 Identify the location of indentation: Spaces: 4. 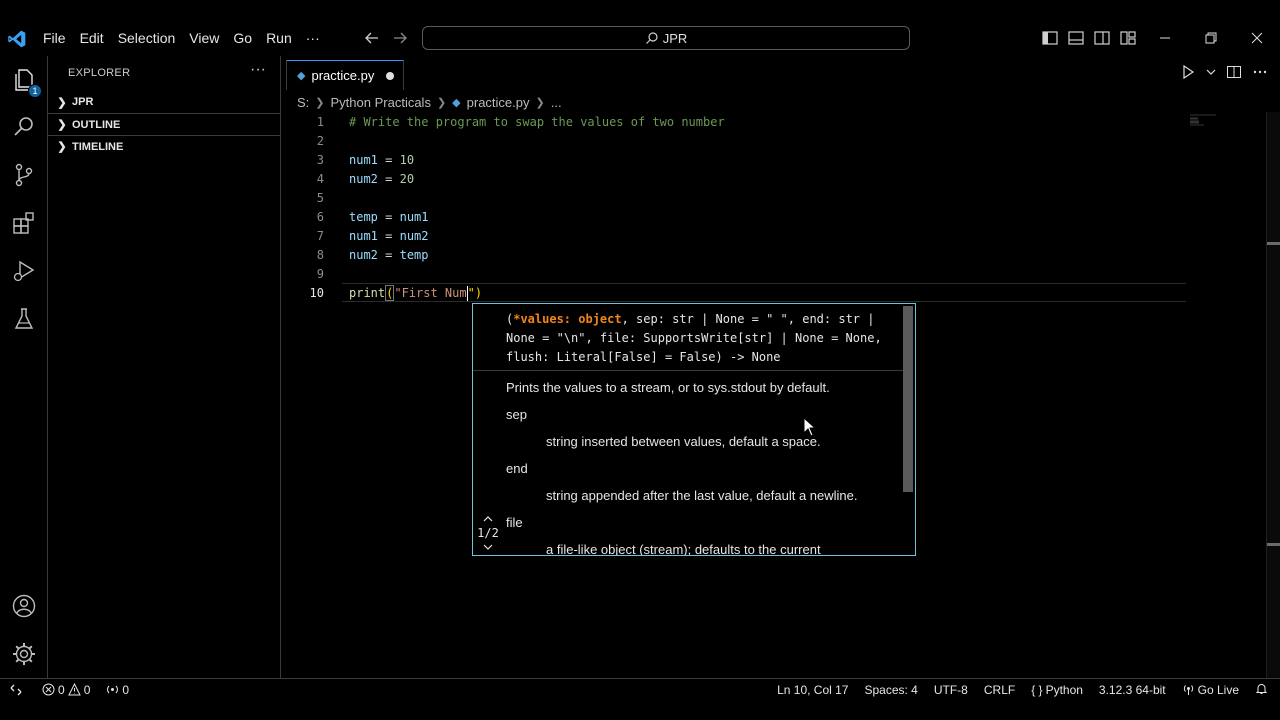
(890, 690).